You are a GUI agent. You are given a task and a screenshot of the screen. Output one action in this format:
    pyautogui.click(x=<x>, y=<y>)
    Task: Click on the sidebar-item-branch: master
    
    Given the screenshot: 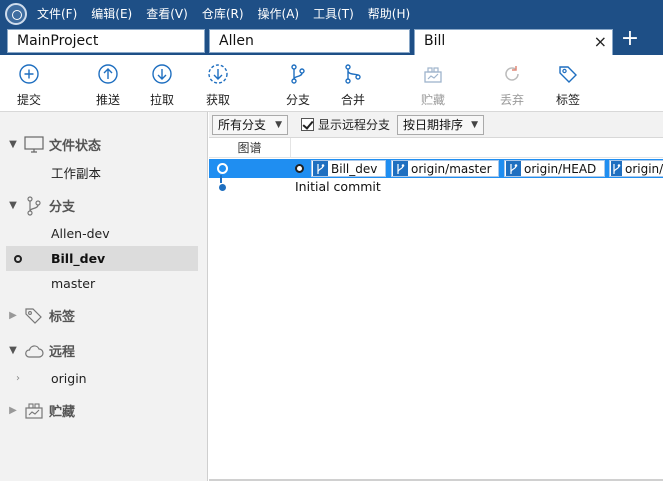 What is the action you would take?
    pyautogui.click(x=102, y=283)
    